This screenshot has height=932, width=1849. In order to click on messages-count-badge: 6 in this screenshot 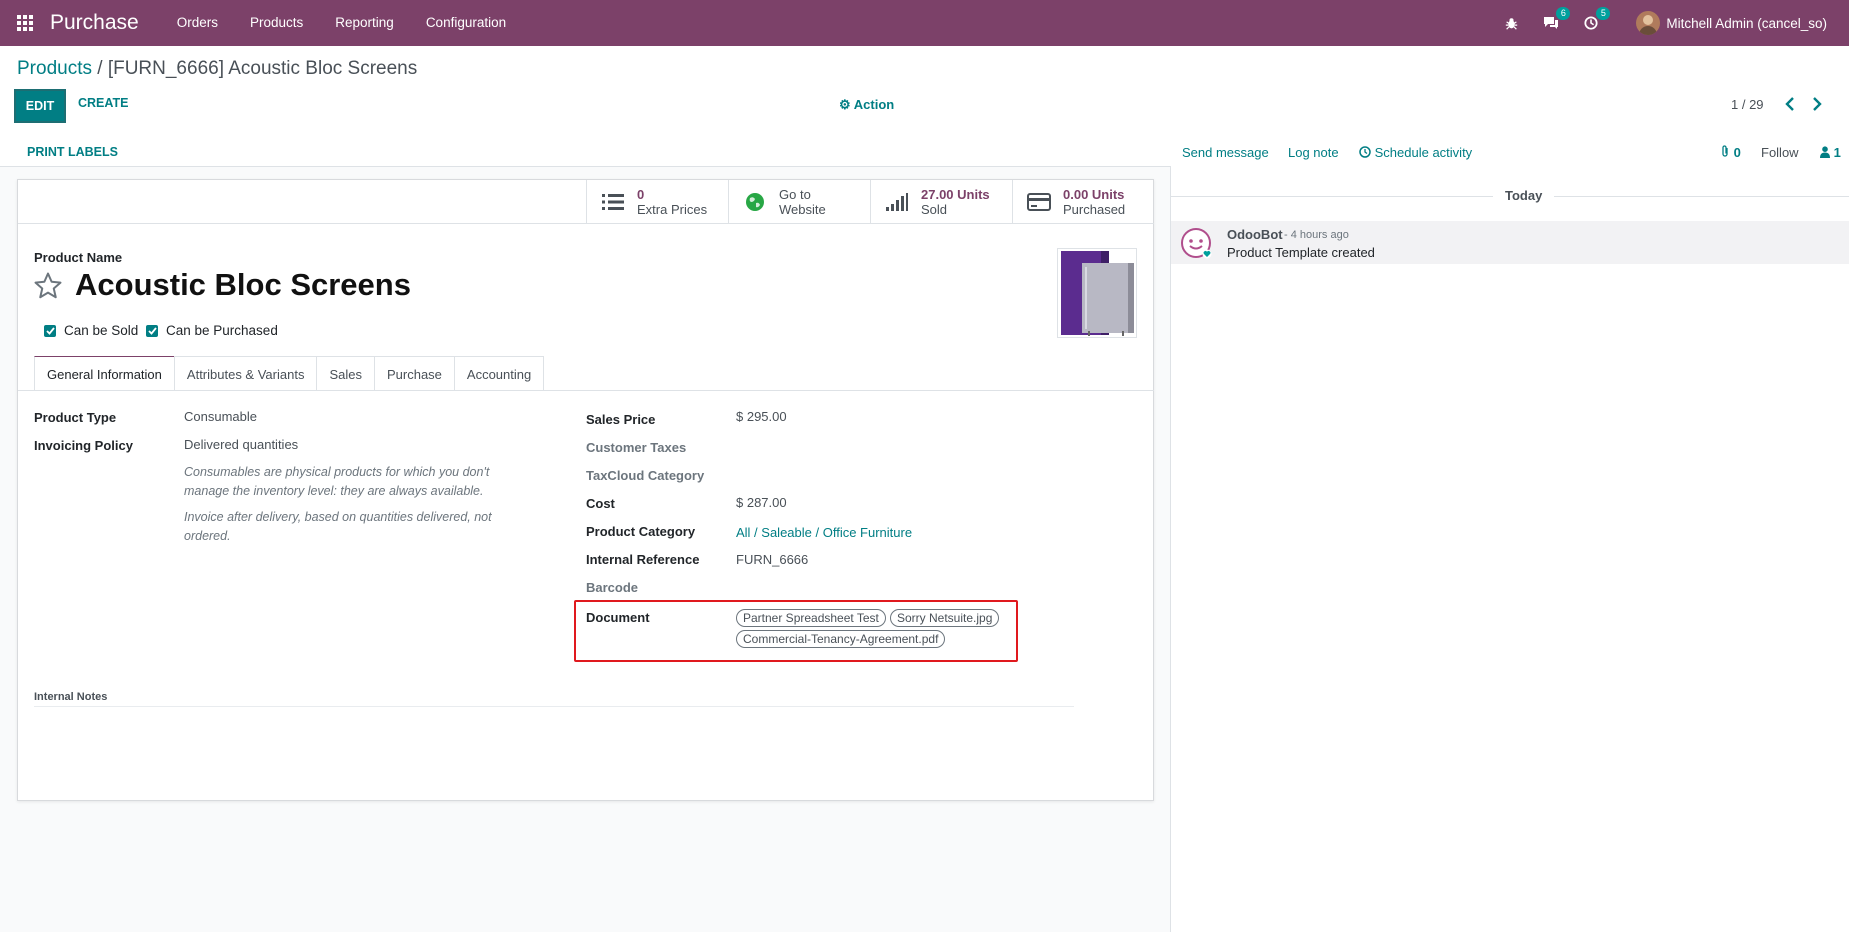, I will do `click(1563, 13)`.